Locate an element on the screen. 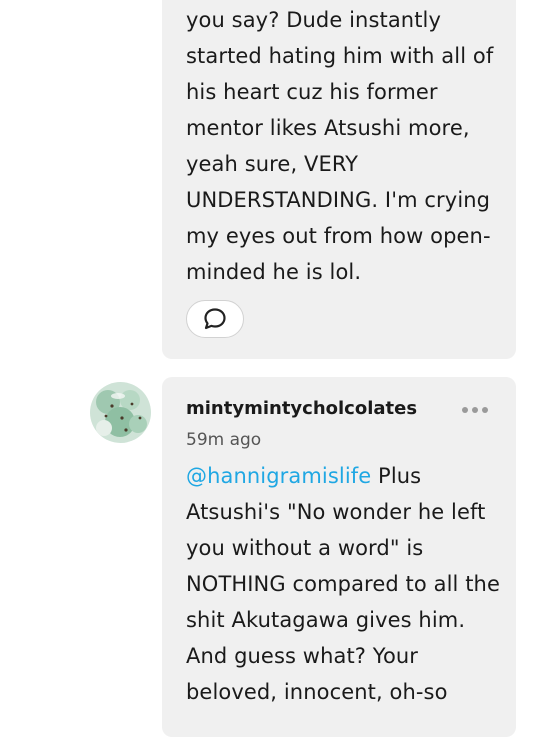 The width and height of the screenshot is (540, 737). avatar-image is located at coordinates (120, 412).